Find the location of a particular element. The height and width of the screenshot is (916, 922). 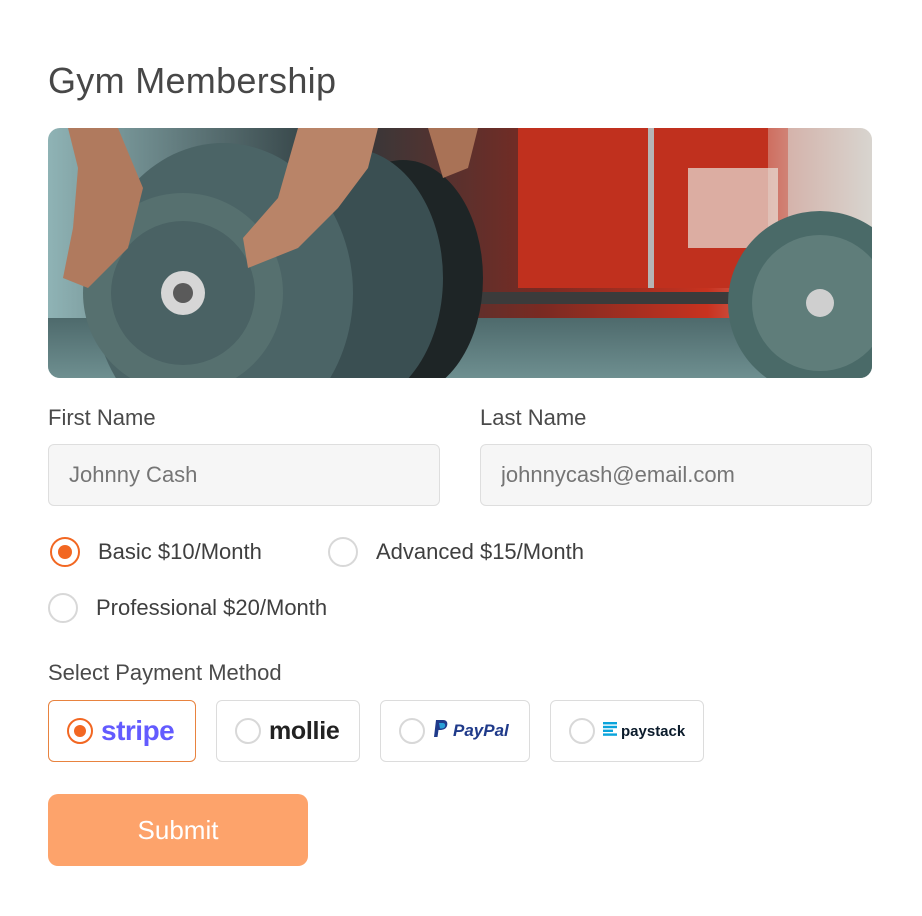

first-name-input is located at coordinates (244, 475).